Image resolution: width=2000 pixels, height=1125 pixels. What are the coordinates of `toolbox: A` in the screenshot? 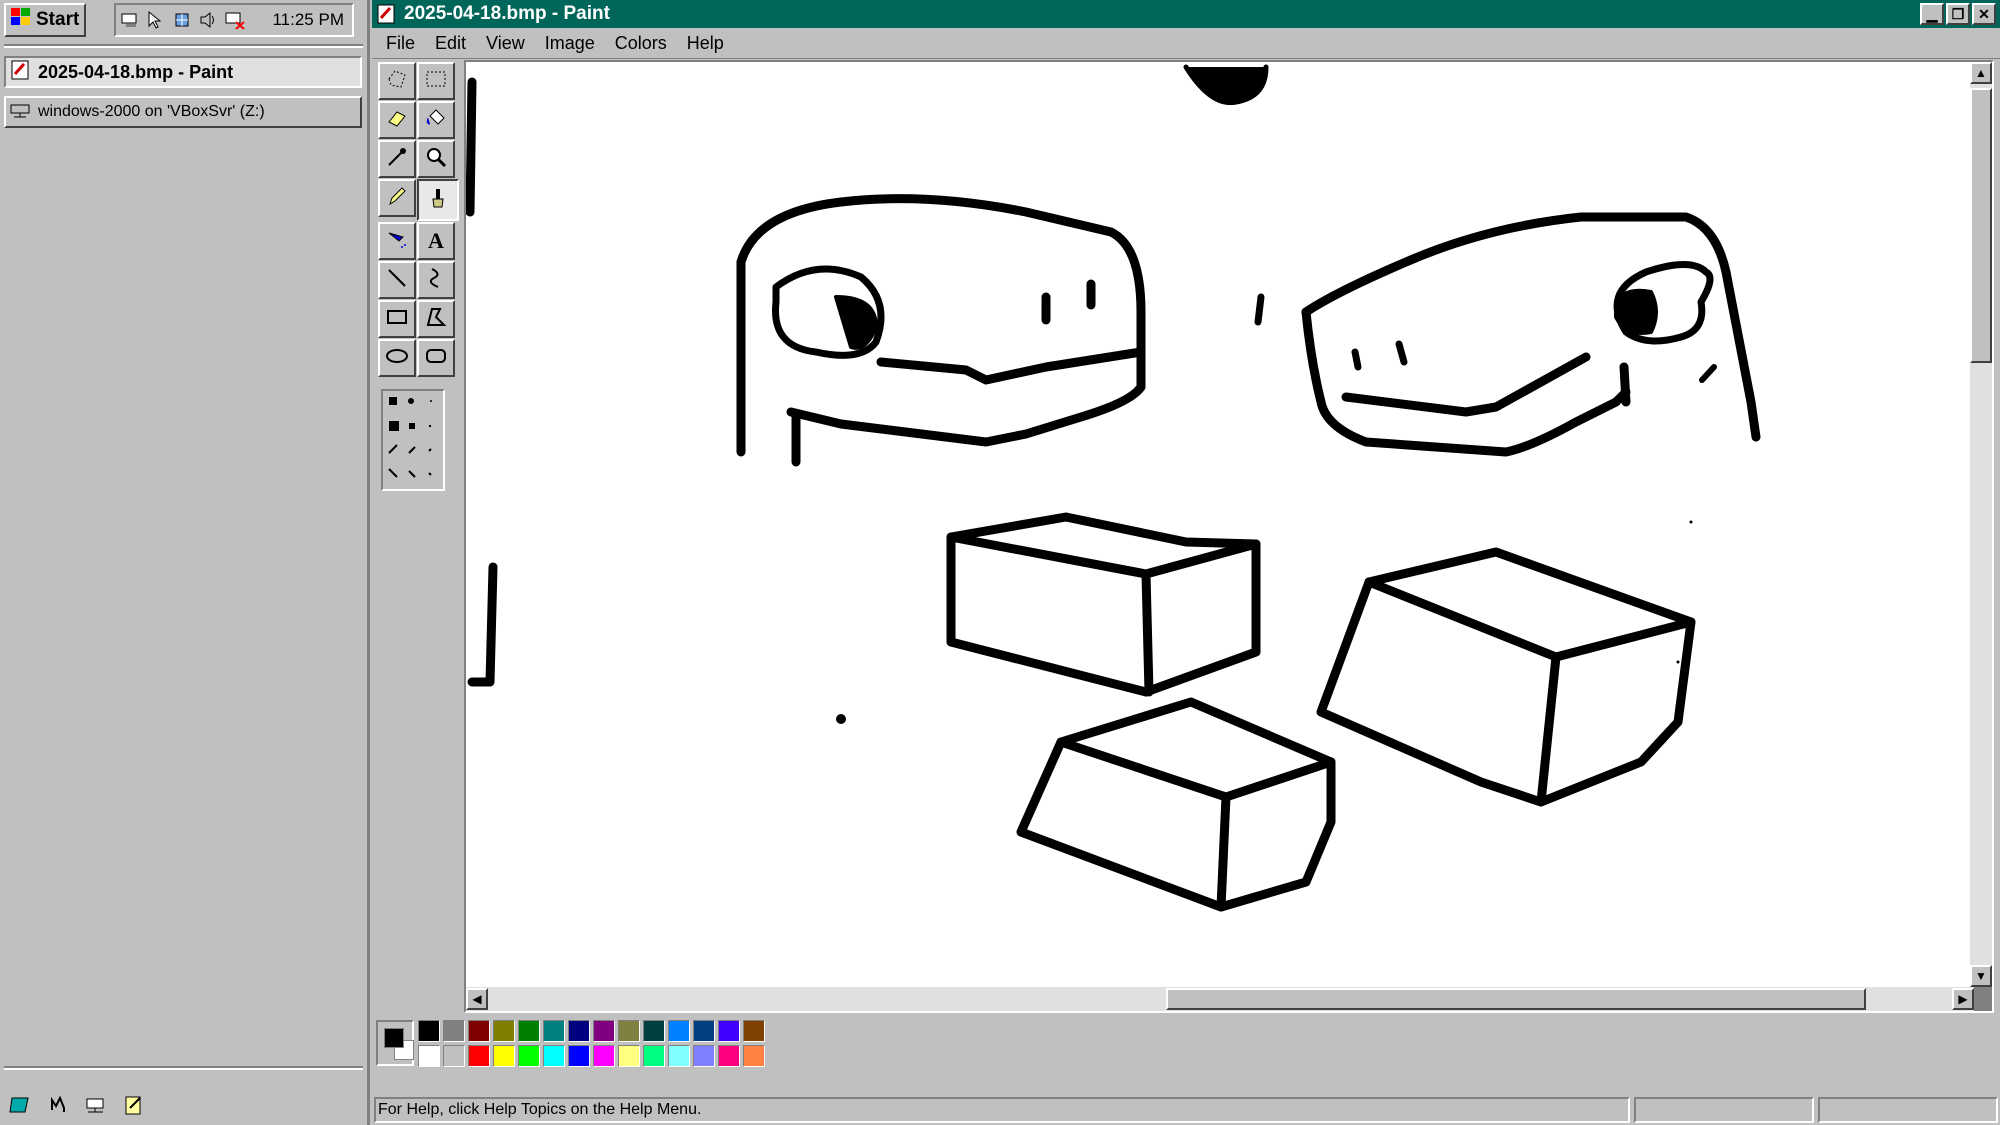 It's located at (418, 276).